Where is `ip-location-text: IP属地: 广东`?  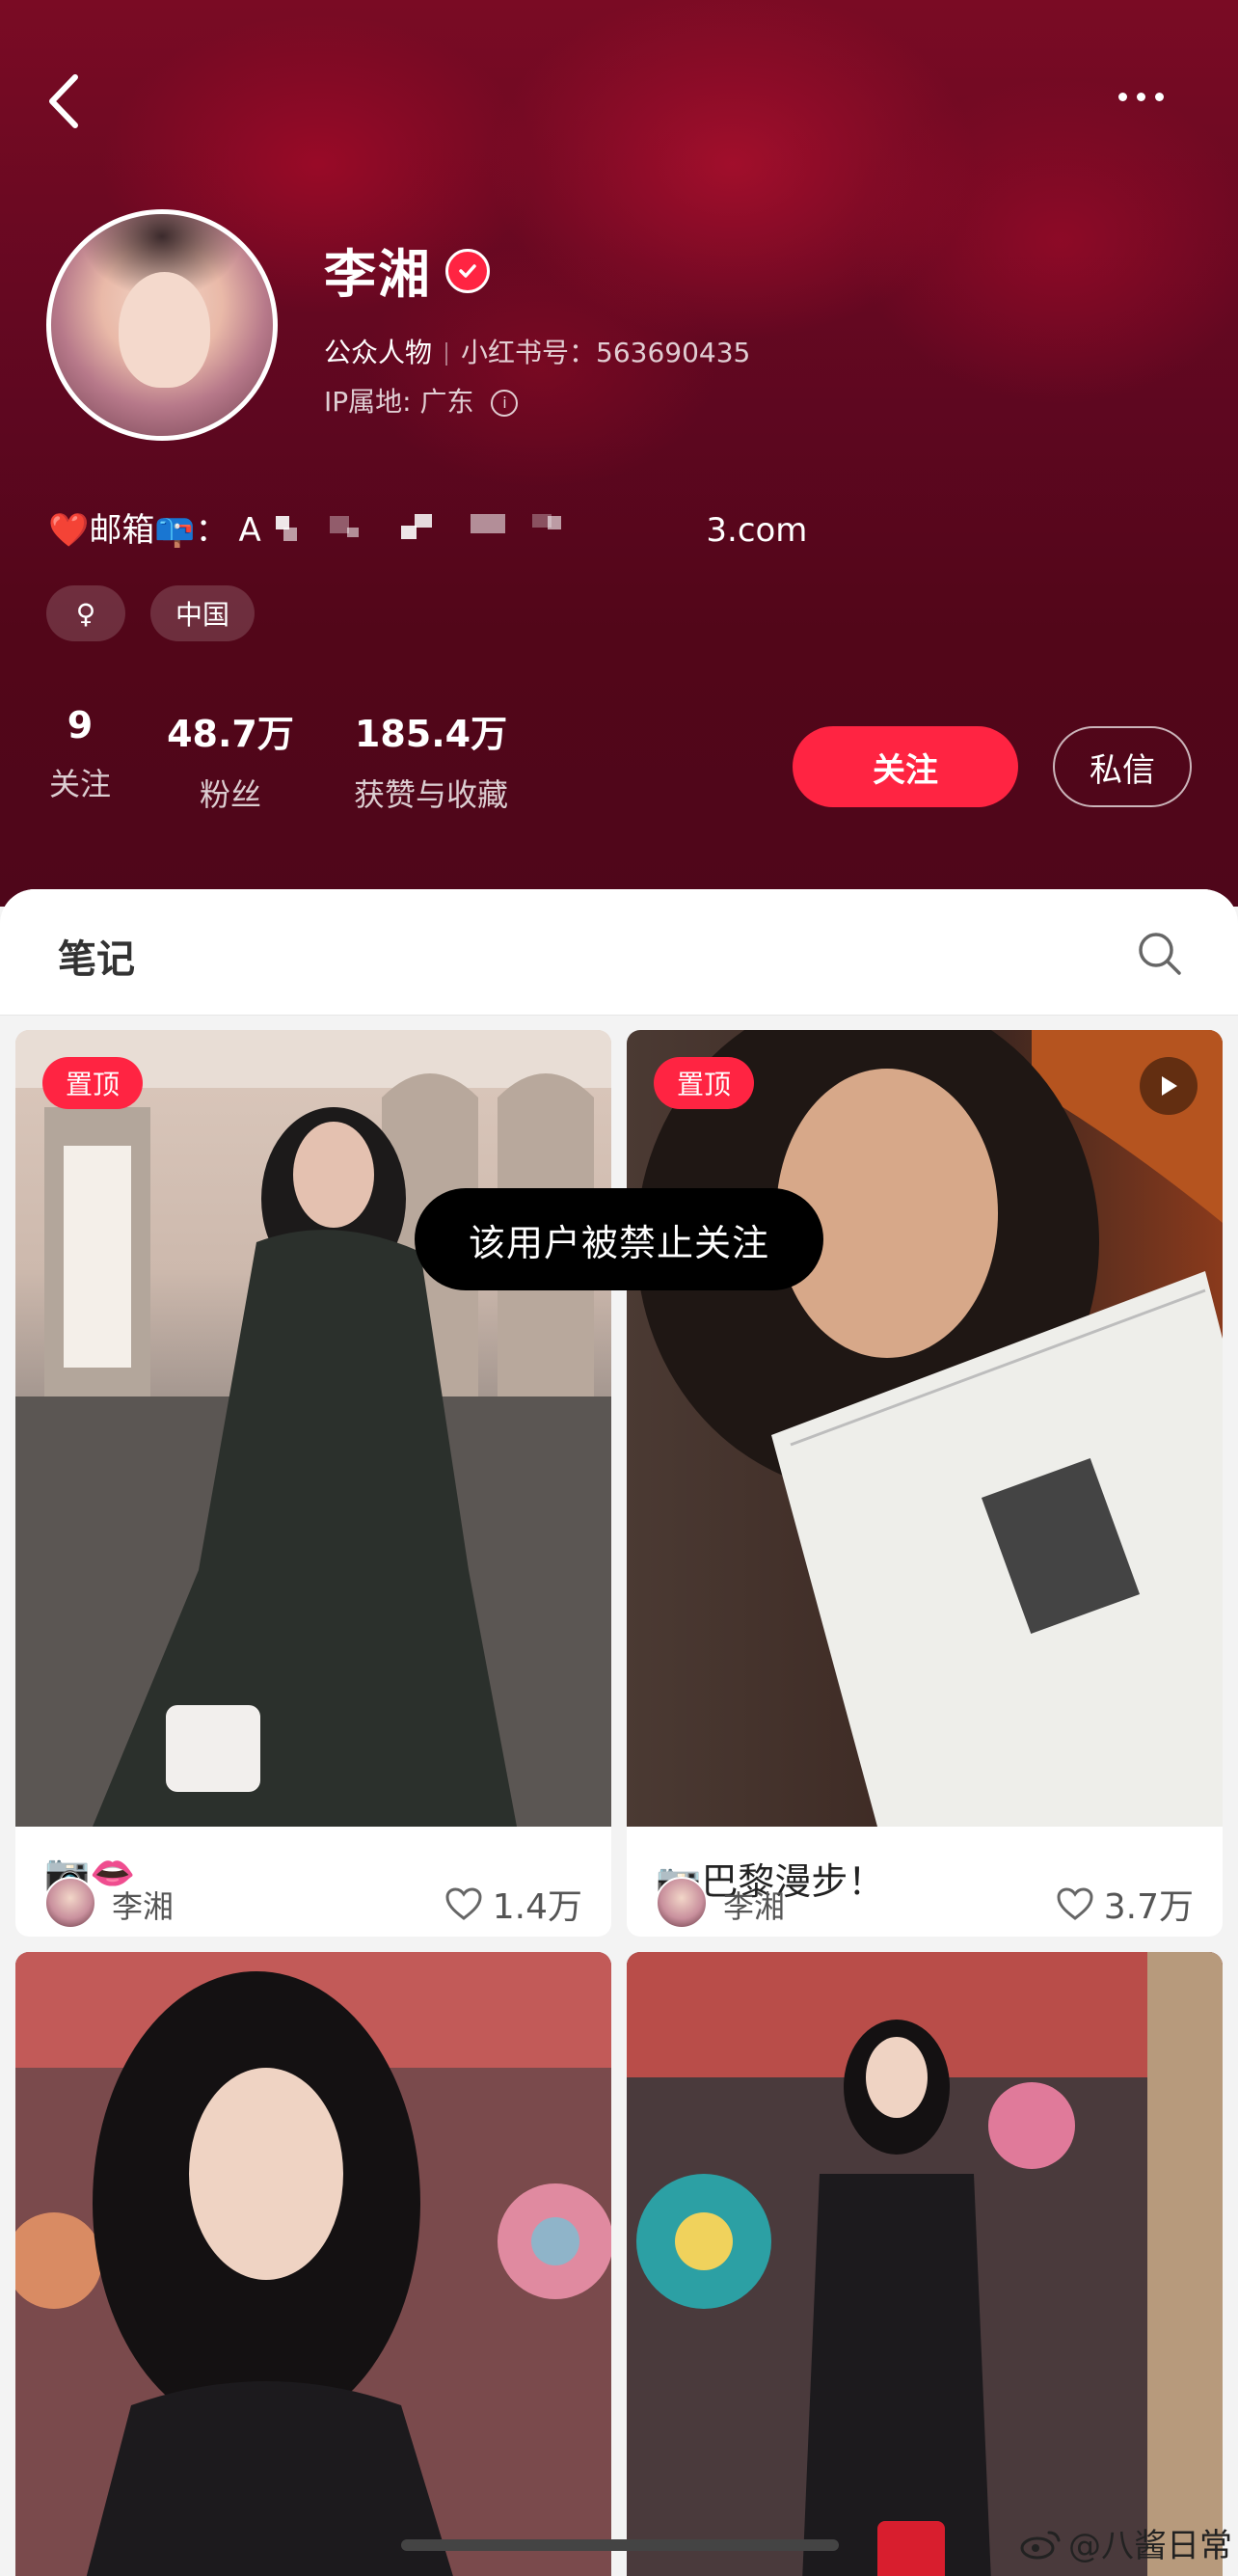
ip-location-text: IP属地: 广东 is located at coordinates (399, 402).